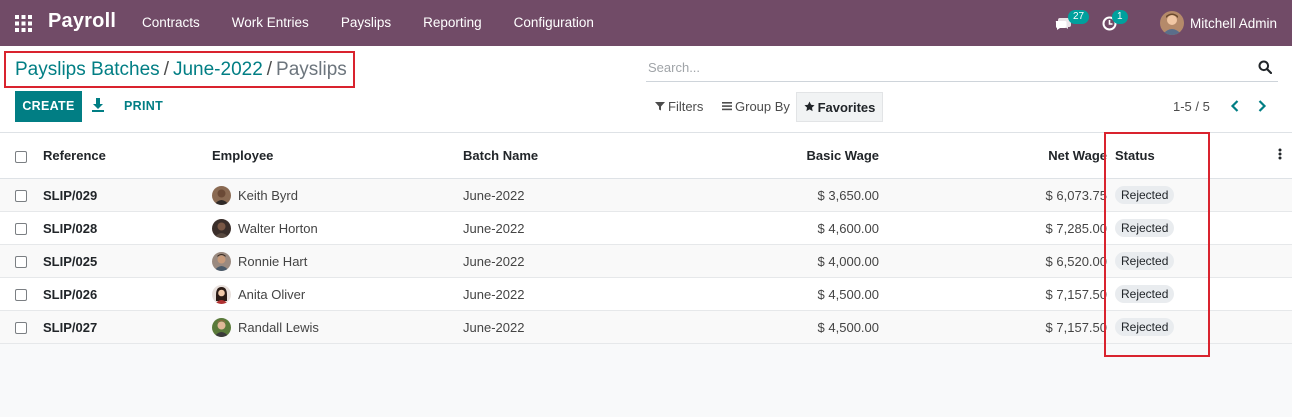 This screenshot has height=417, width=1292. What do you see at coordinates (70, 195) in the screenshot?
I see `reference-cell: SLIP/029` at bounding box center [70, 195].